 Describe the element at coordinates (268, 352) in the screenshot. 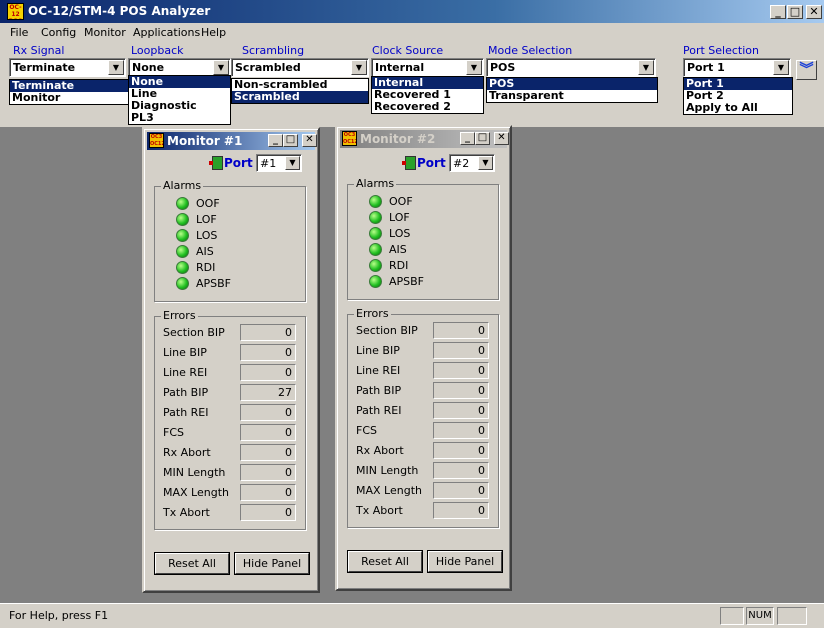

I see `error-counter-line-bip: 0` at that location.